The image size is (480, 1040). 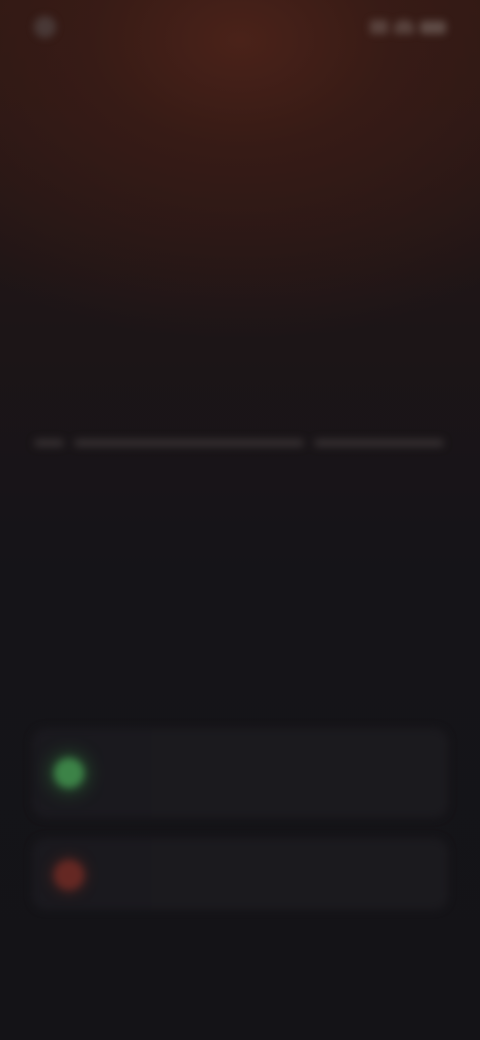 I want to click on link-row, so click(x=241, y=443).